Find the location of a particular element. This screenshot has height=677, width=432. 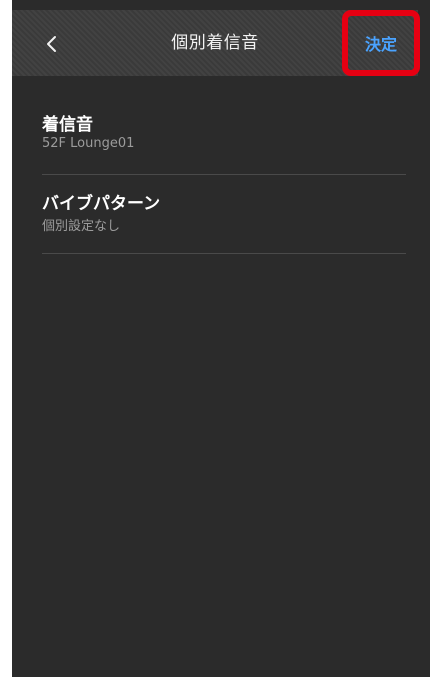

back-button is located at coordinates (52, 44).